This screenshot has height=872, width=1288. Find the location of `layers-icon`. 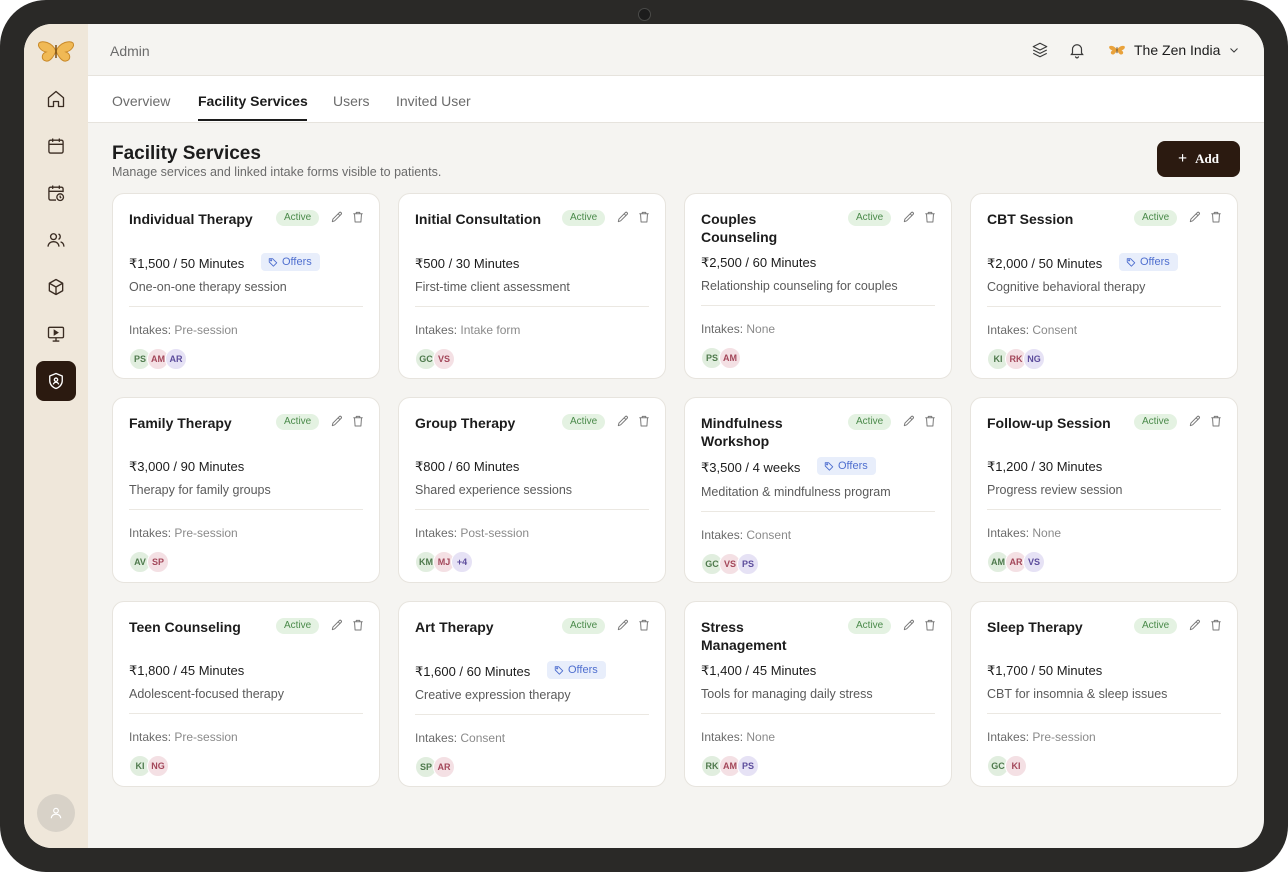

layers-icon is located at coordinates (1040, 50).